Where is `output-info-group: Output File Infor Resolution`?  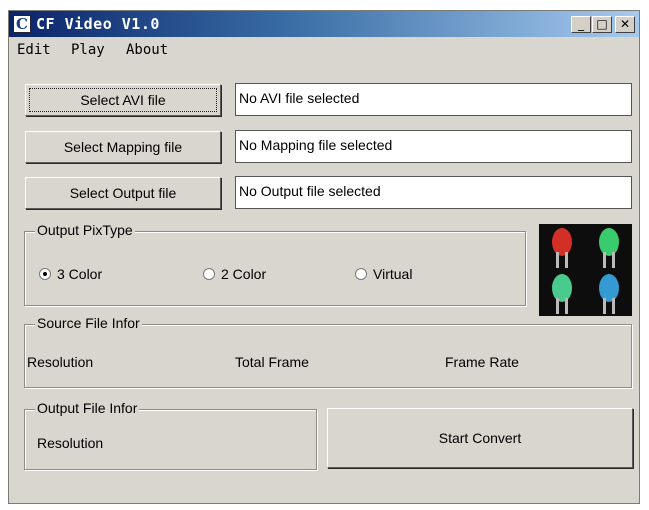
output-info-group: Output File Infor Resolution is located at coordinates (170, 435).